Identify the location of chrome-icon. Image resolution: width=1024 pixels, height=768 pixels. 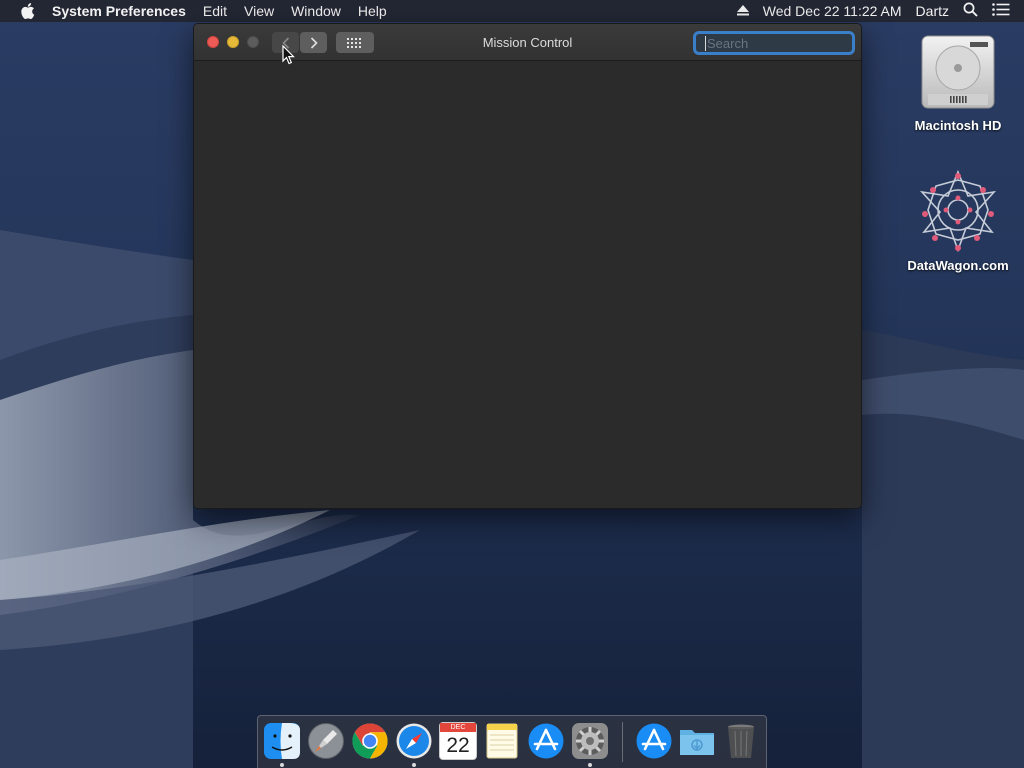
(370, 741).